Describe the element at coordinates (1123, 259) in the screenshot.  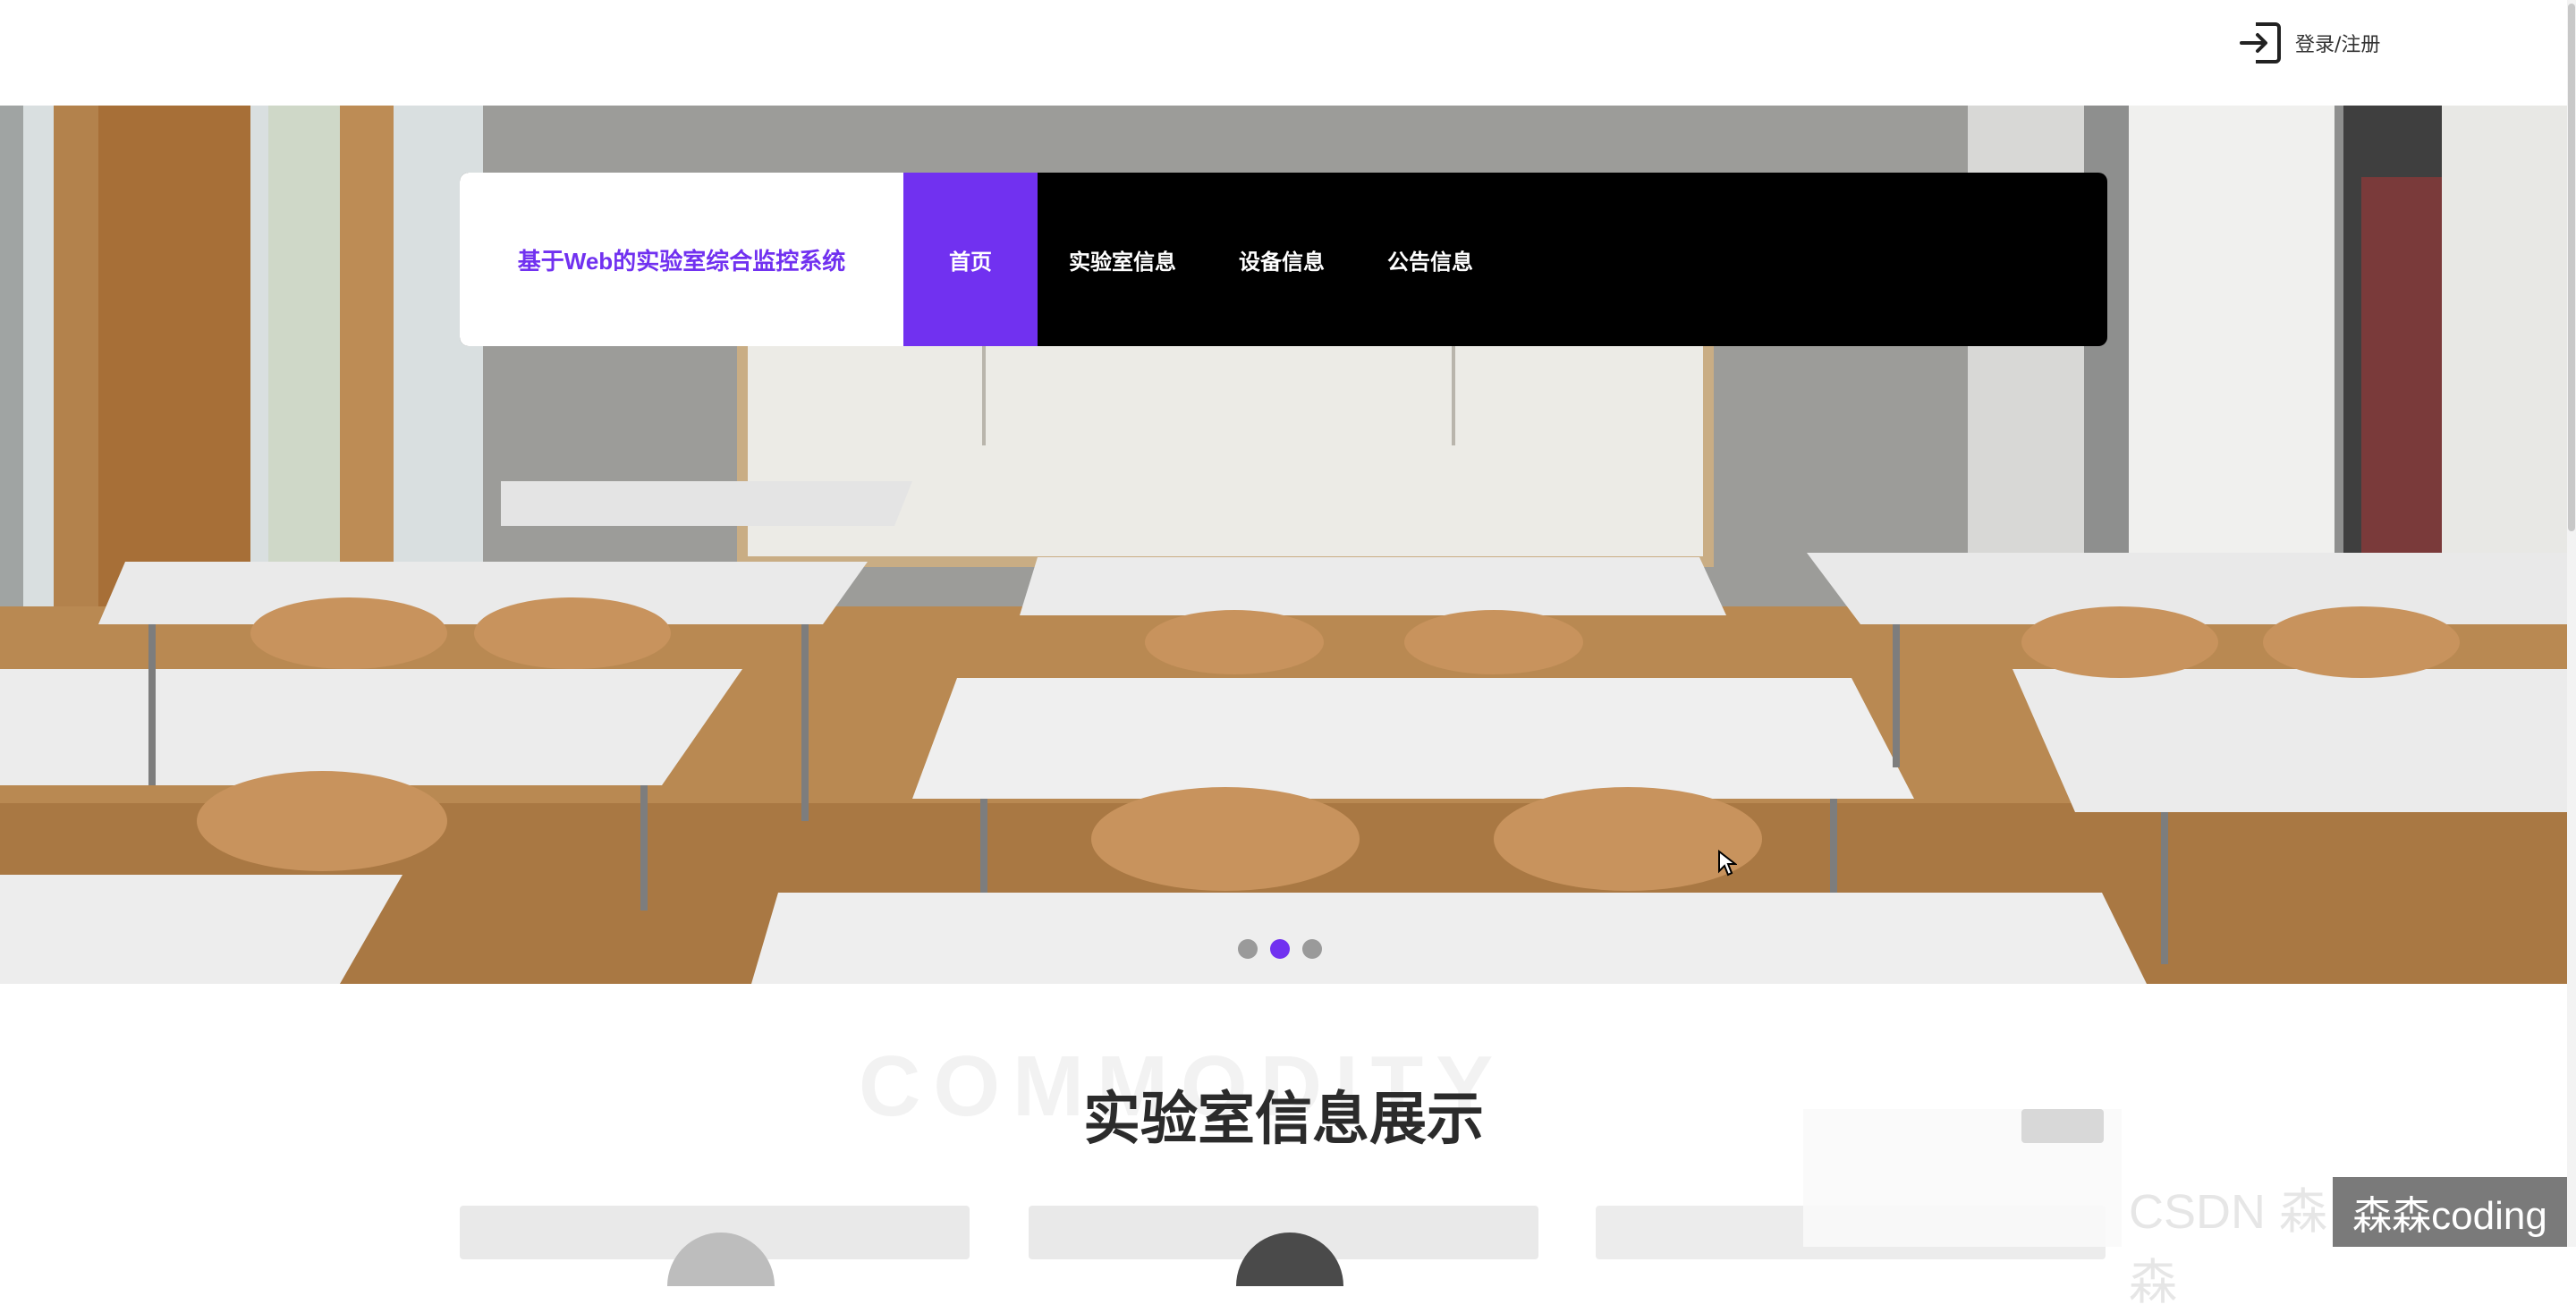
I see `nav-item-lab-info: 实验室信息` at that location.